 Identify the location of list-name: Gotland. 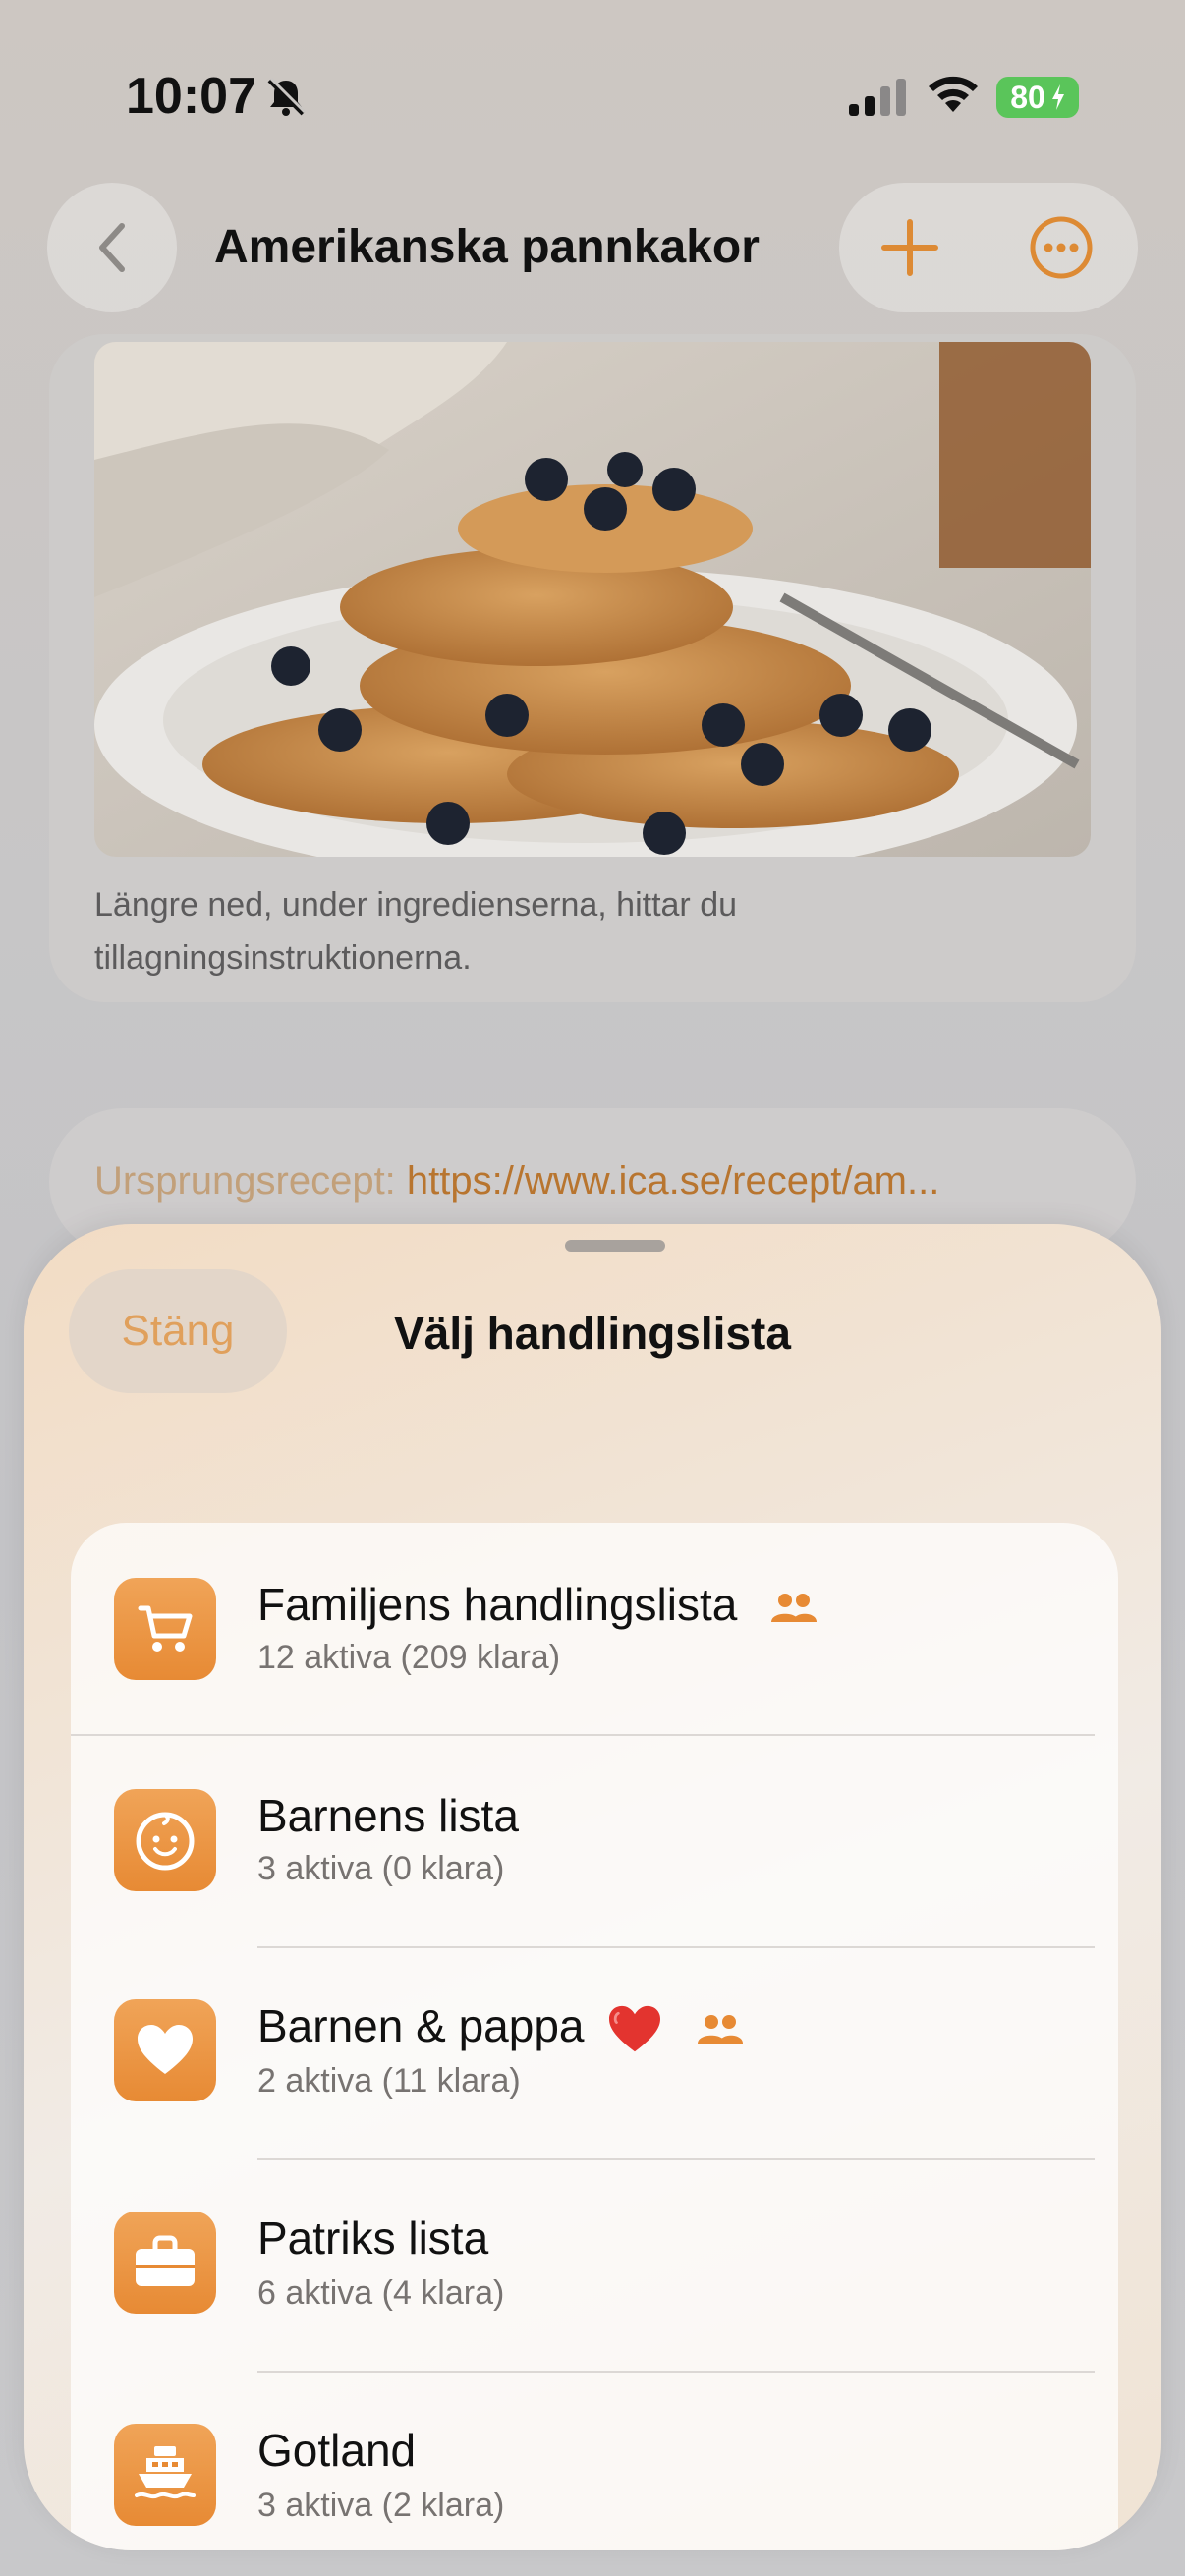
(337, 2450).